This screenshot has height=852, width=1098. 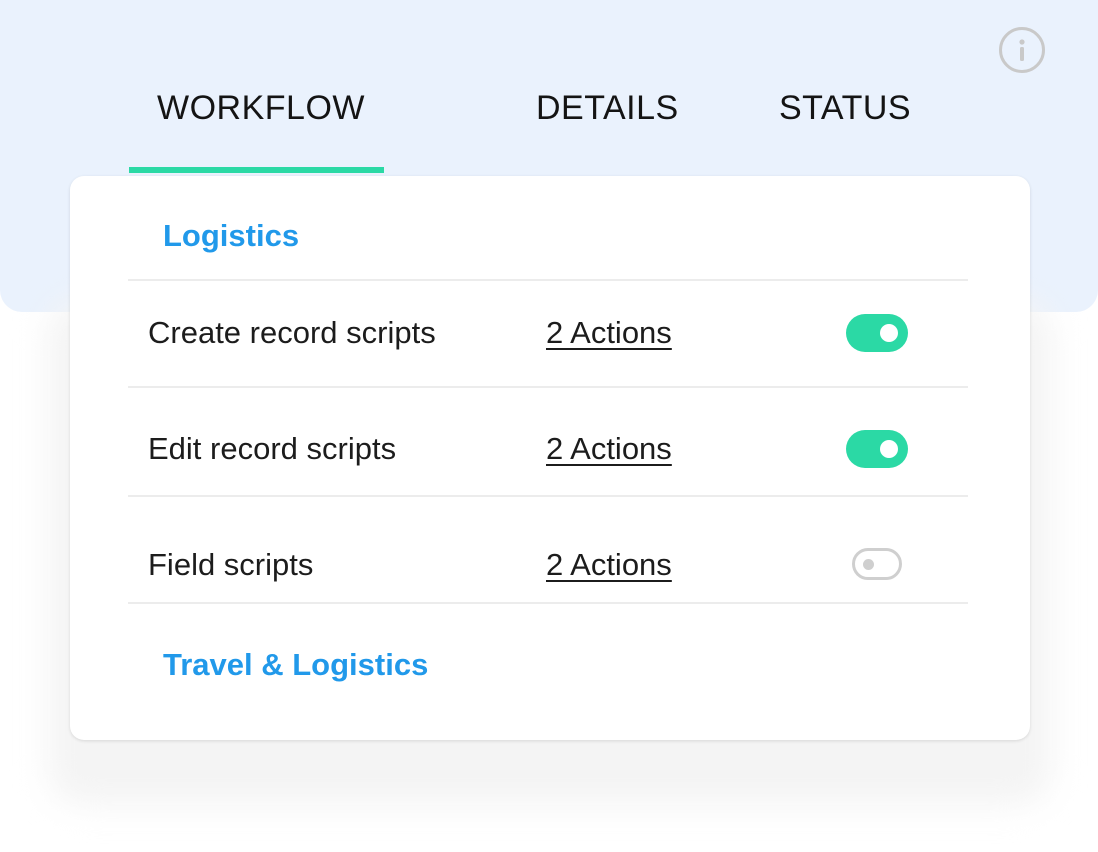 I want to click on list-item-field-scripts: Field scripts 2 Actions, so click(x=548, y=565).